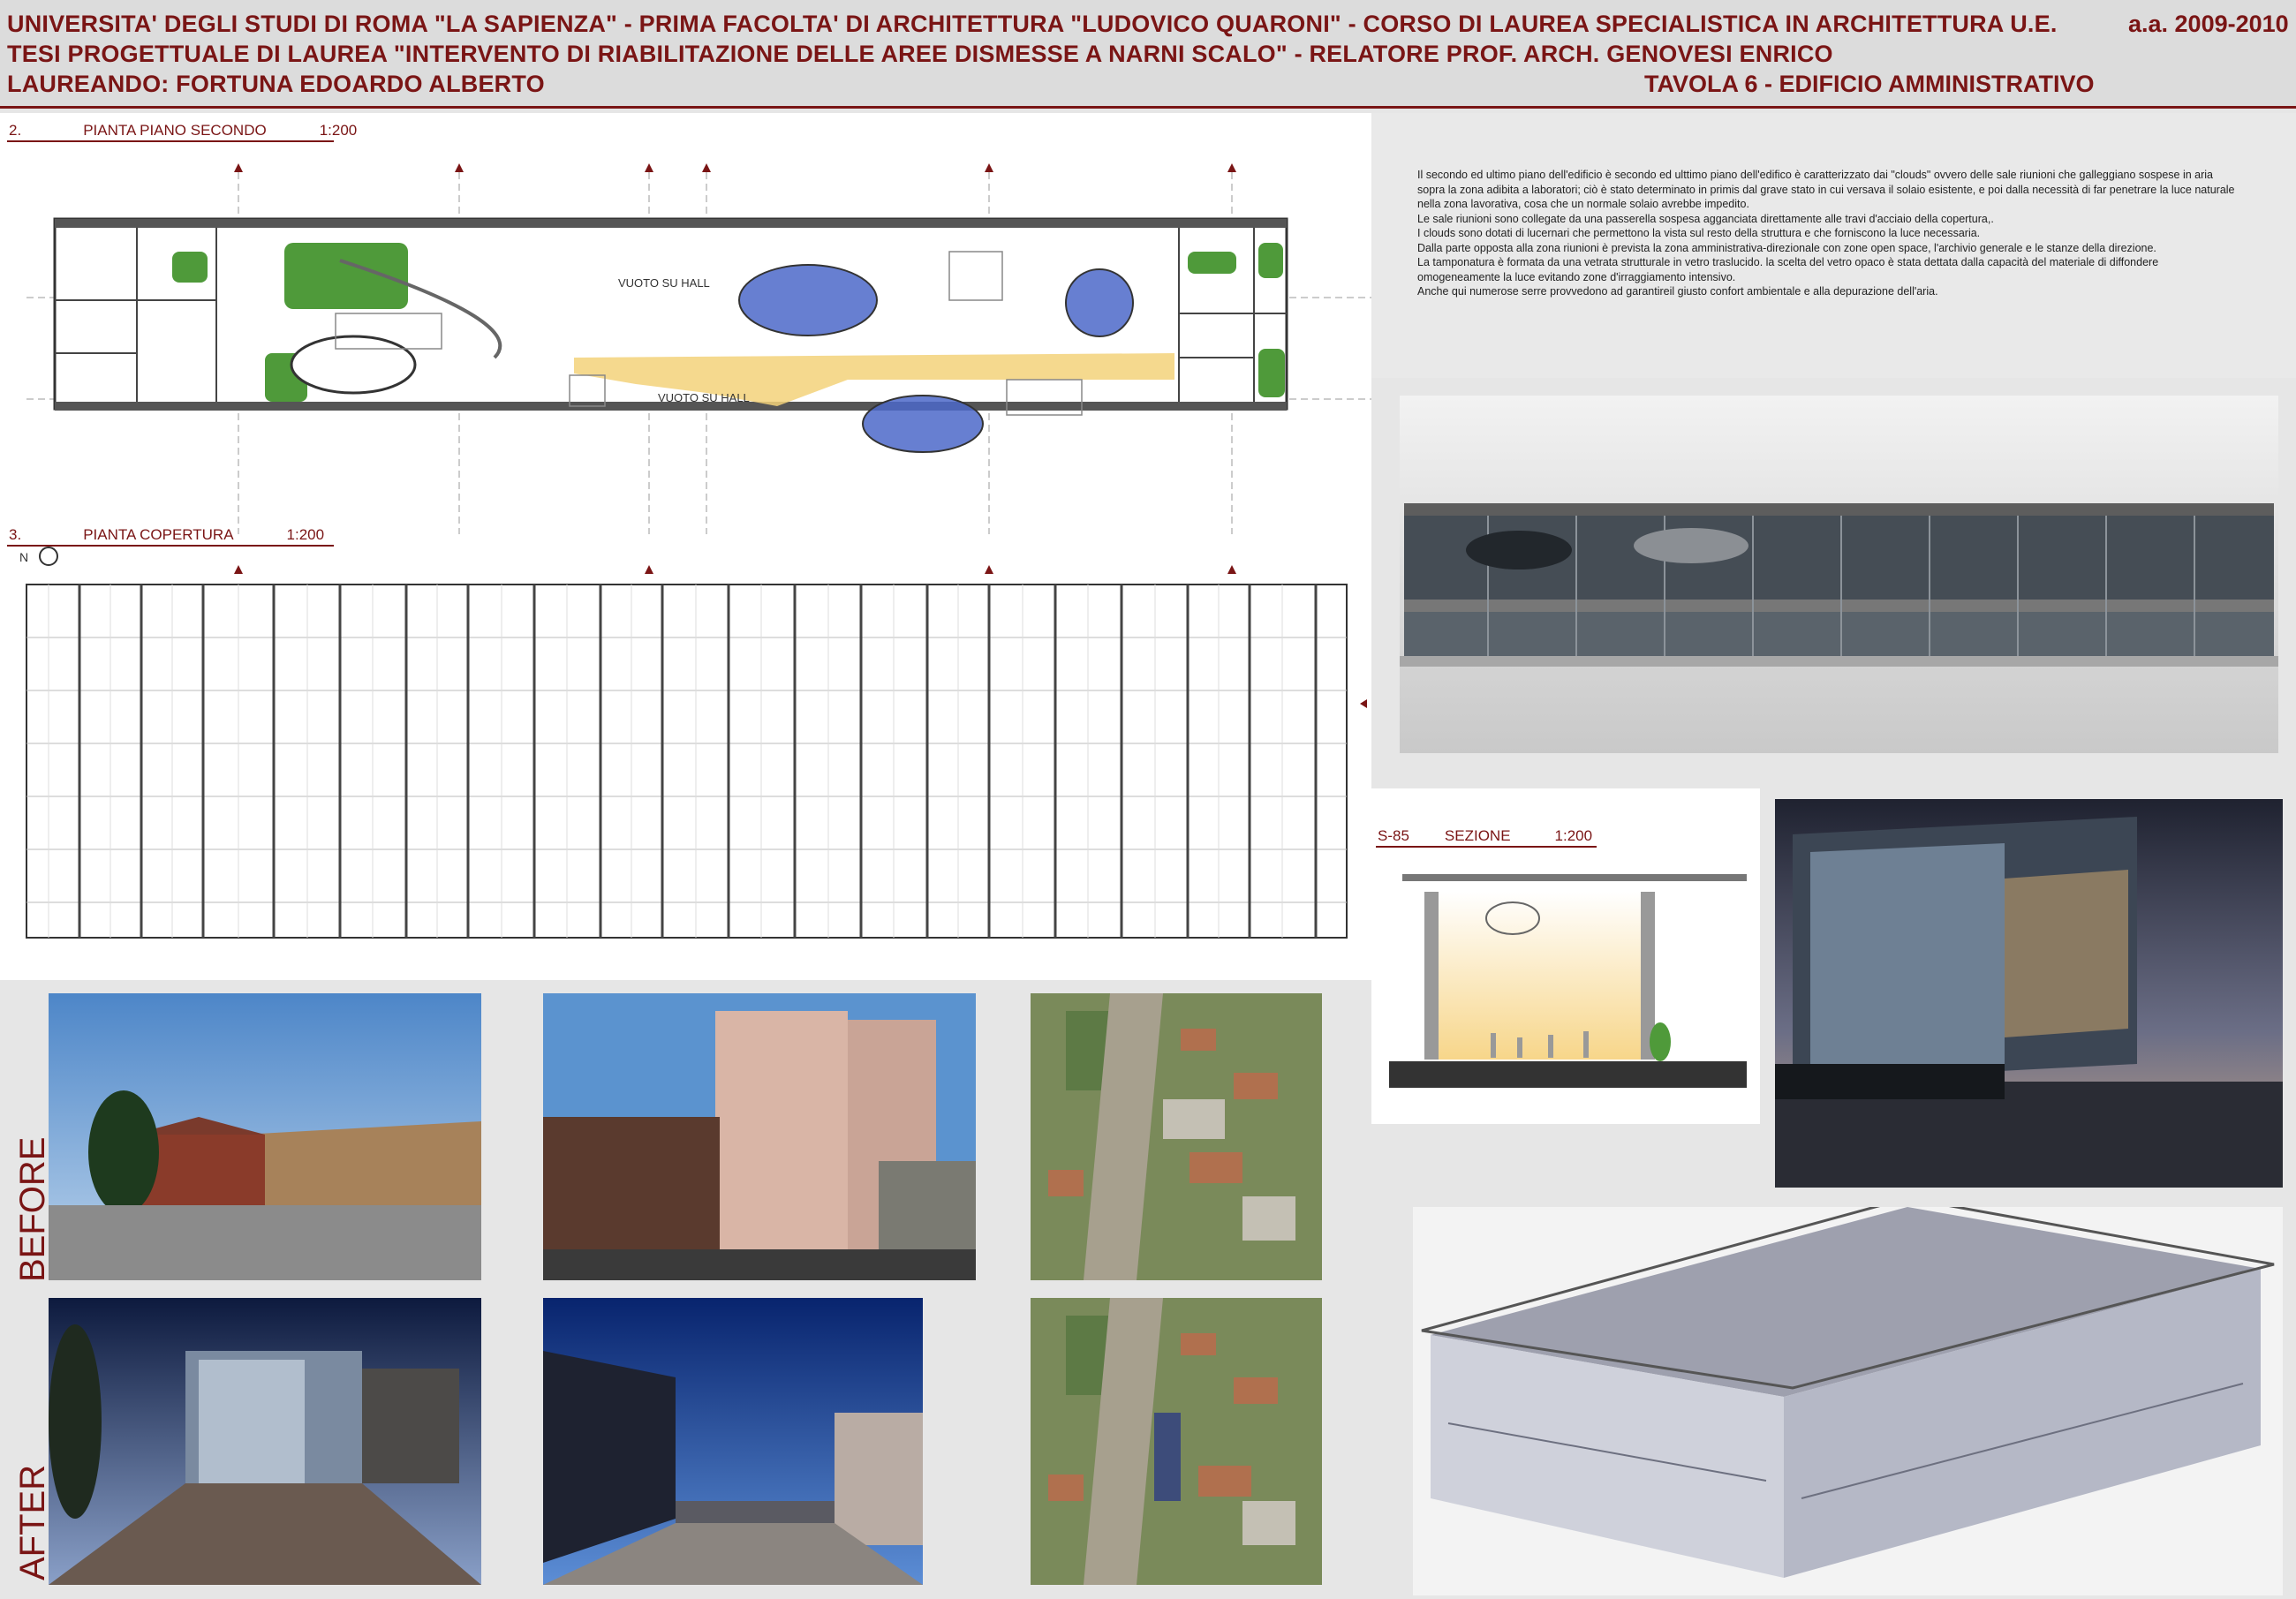 The image size is (2296, 1599). I want to click on after-label: AFTER, so click(32, 1522).